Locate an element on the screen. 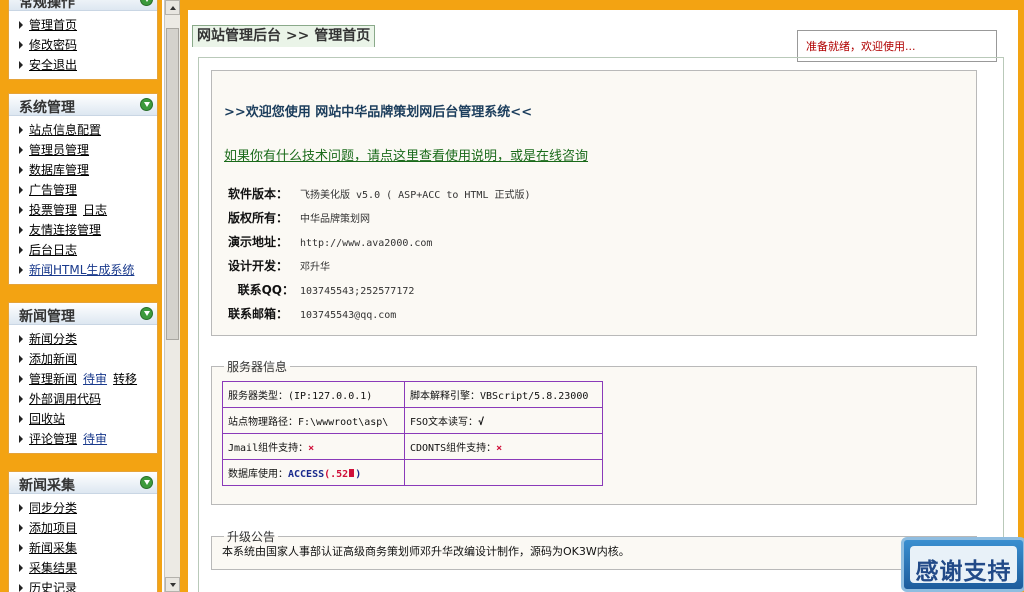 The width and height of the screenshot is (1024, 592). cdonts-label: CDONTS组件支持： is located at coordinates (453, 448).